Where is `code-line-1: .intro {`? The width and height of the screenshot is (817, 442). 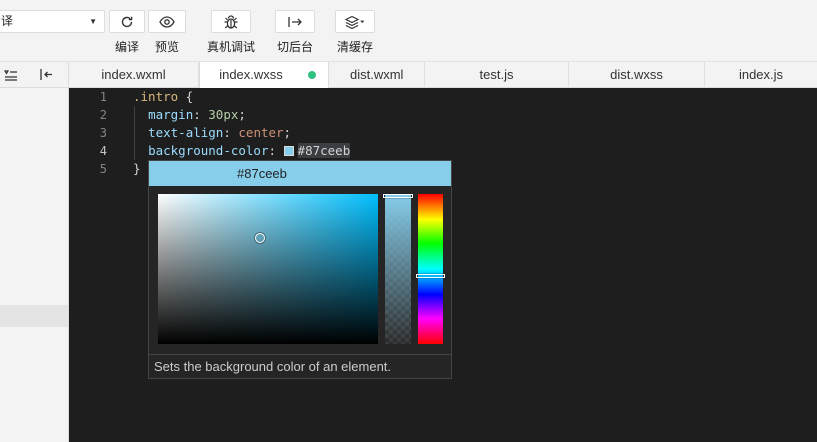 code-line-1: .intro { is located at coordinates (163, 97).